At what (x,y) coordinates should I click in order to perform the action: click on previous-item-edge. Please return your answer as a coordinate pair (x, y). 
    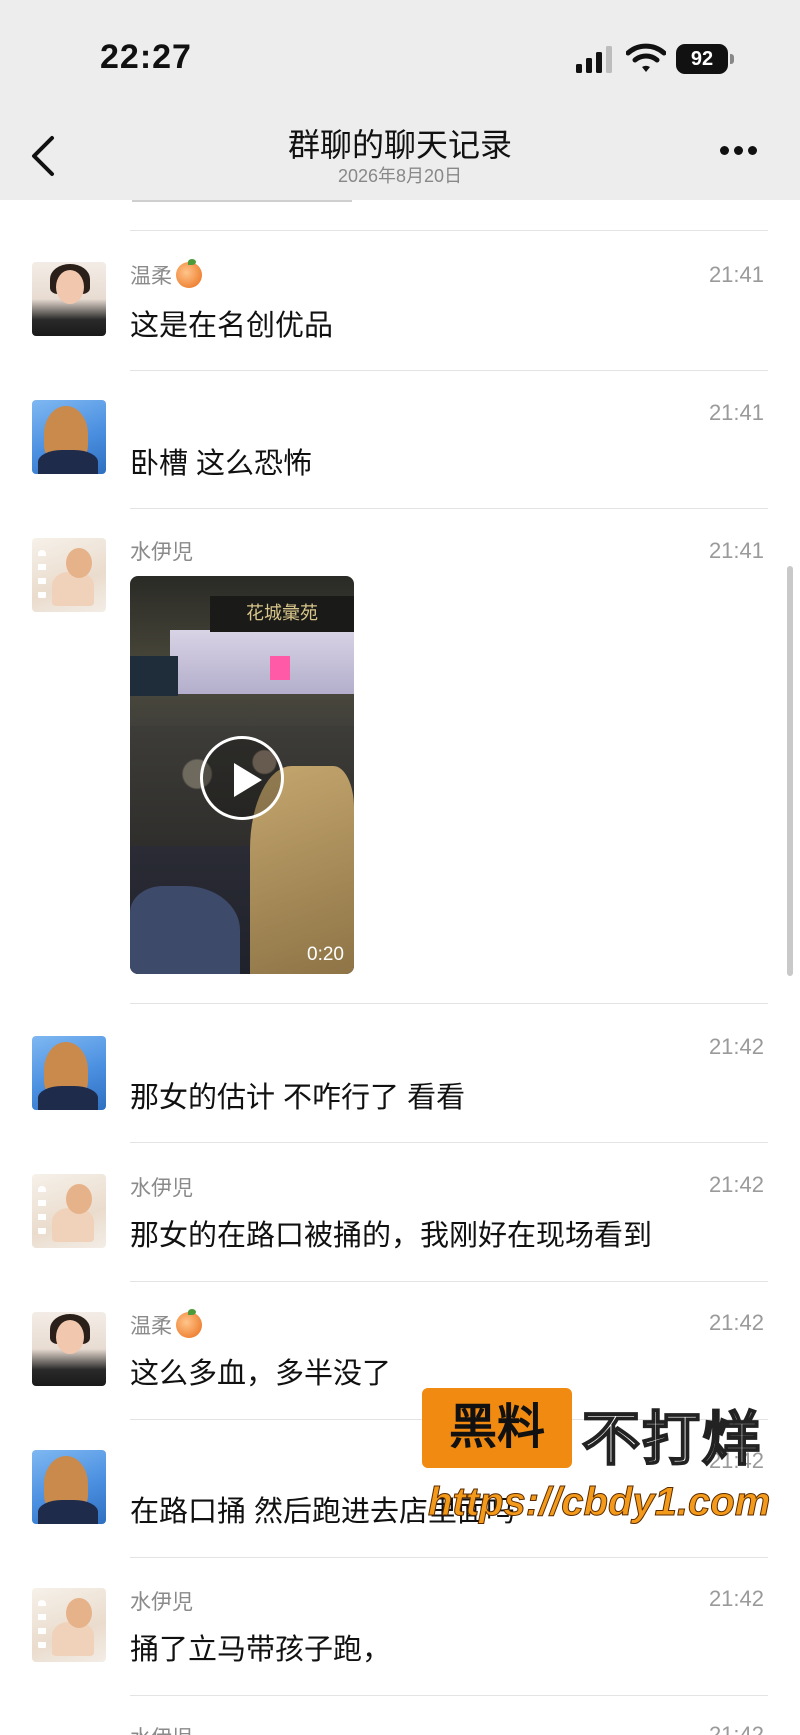
    Looking at the image, I should click on (242, 201).